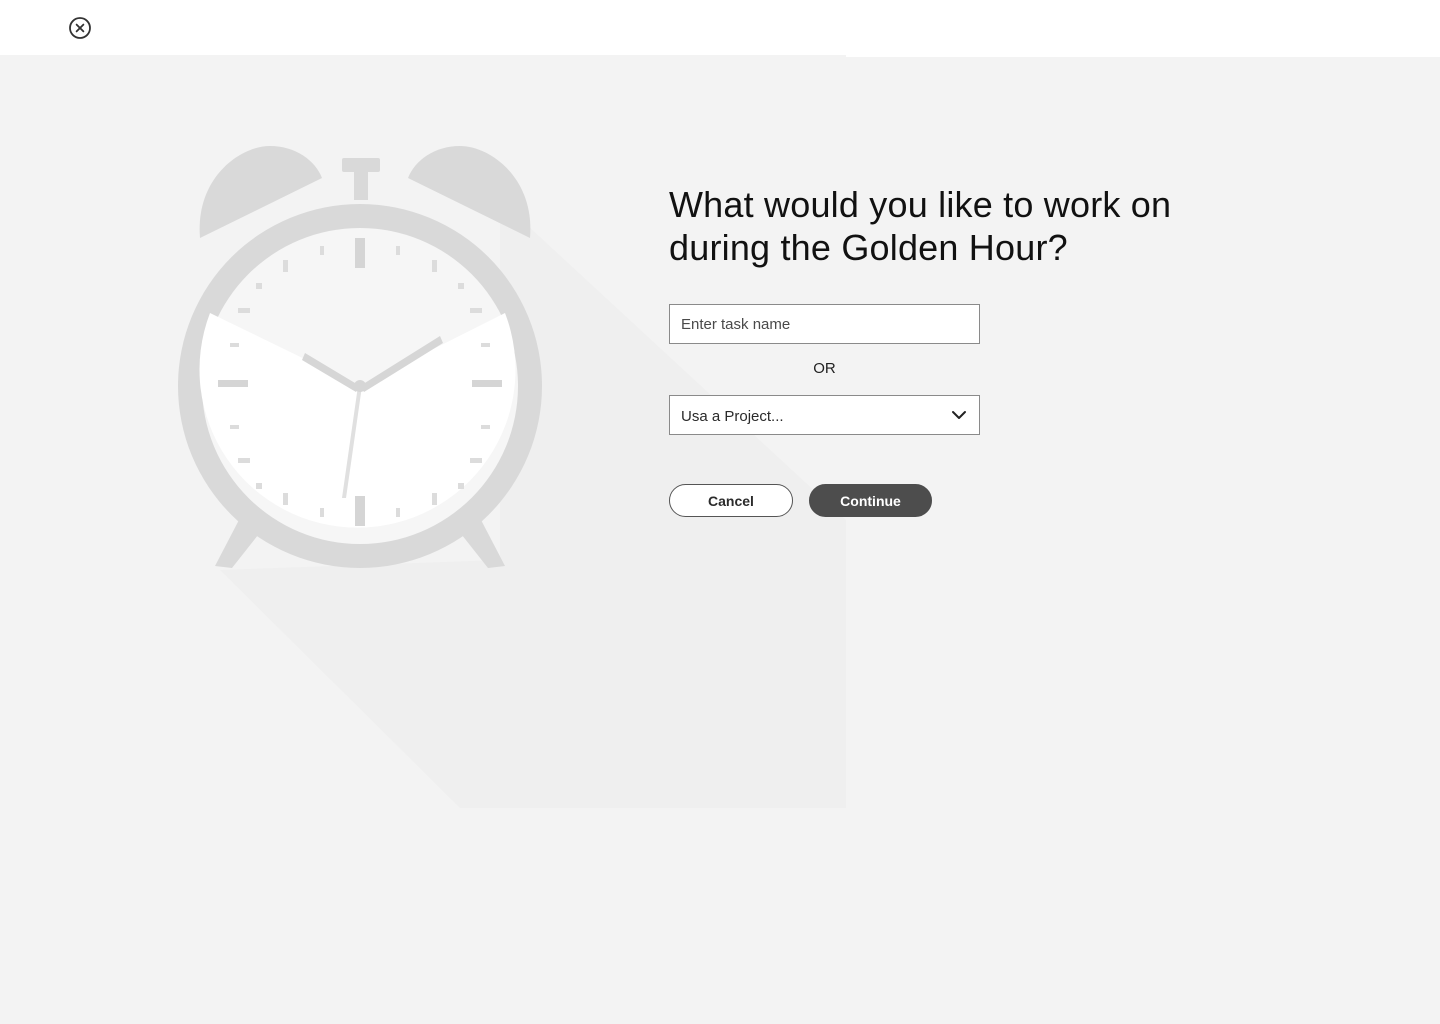 The image size is (1440, 1024). What do you see at coordinates (870, 500) in the screenshot?
I see `continue-button: Continue` at bounding box center [870, 500].